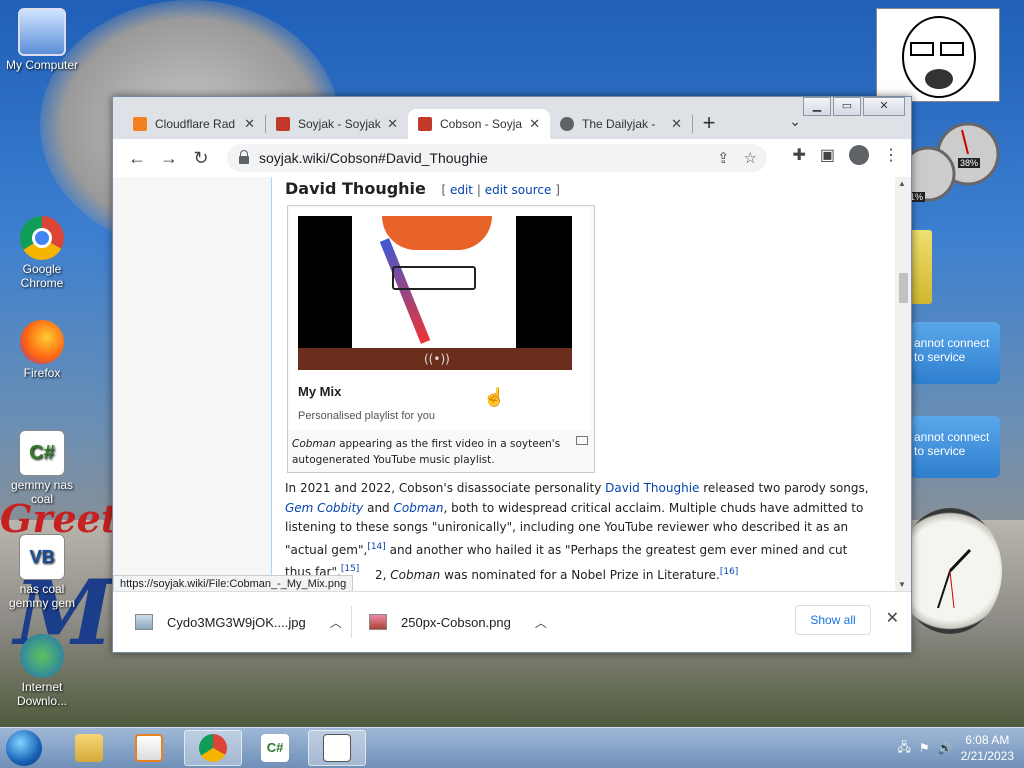  I want to click on download-filename: 250px-Cobson.png, so click(456, 622).